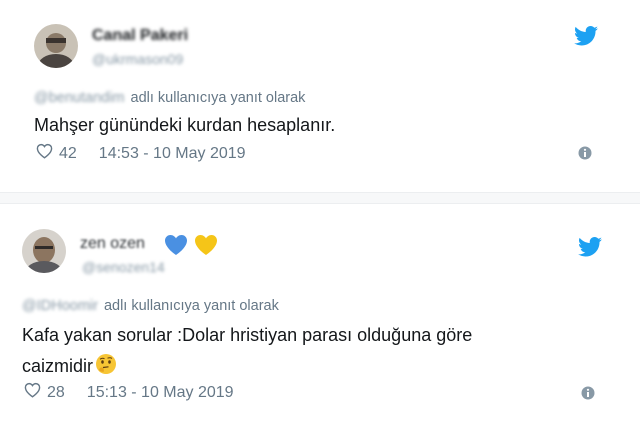  Describe the element at coordinates (58, 366) in the screenshot. I see `tweet-text-line: caizmidir` at that location.